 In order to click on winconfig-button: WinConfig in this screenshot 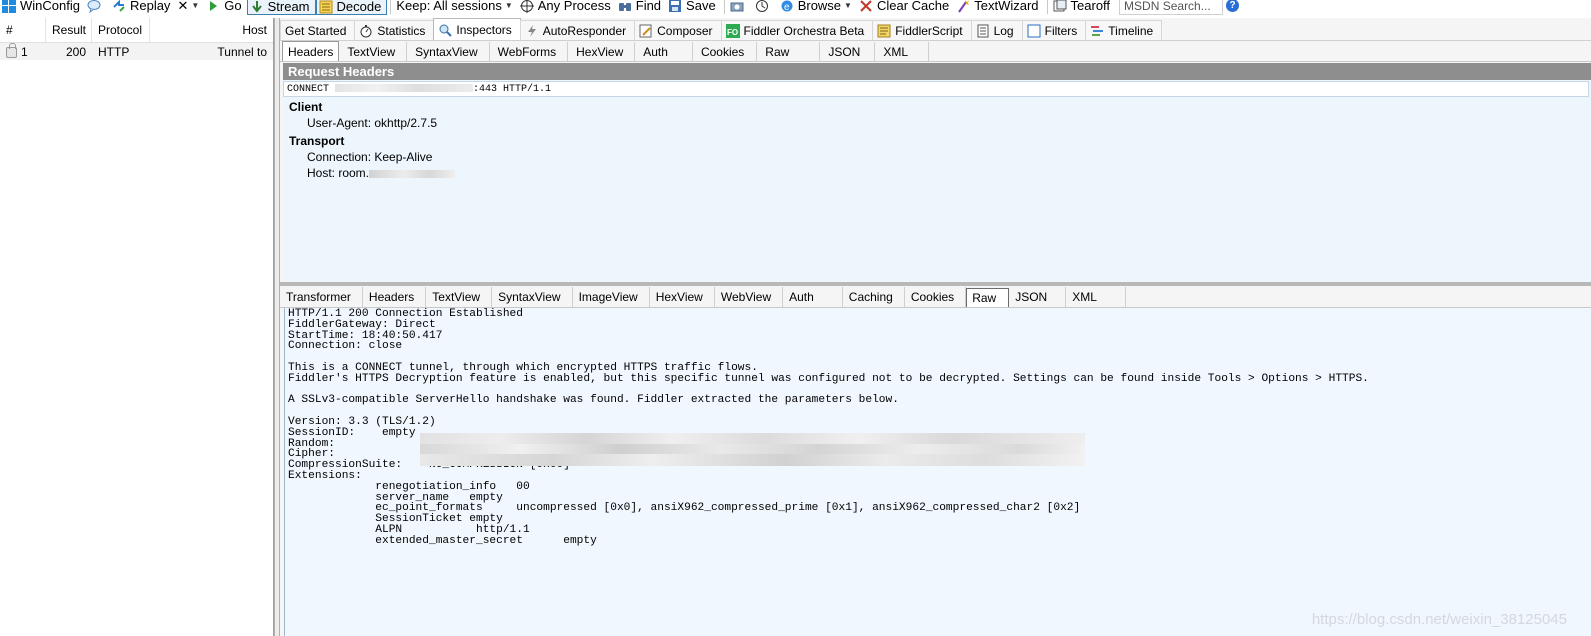, I will do `click(42, 6)`.